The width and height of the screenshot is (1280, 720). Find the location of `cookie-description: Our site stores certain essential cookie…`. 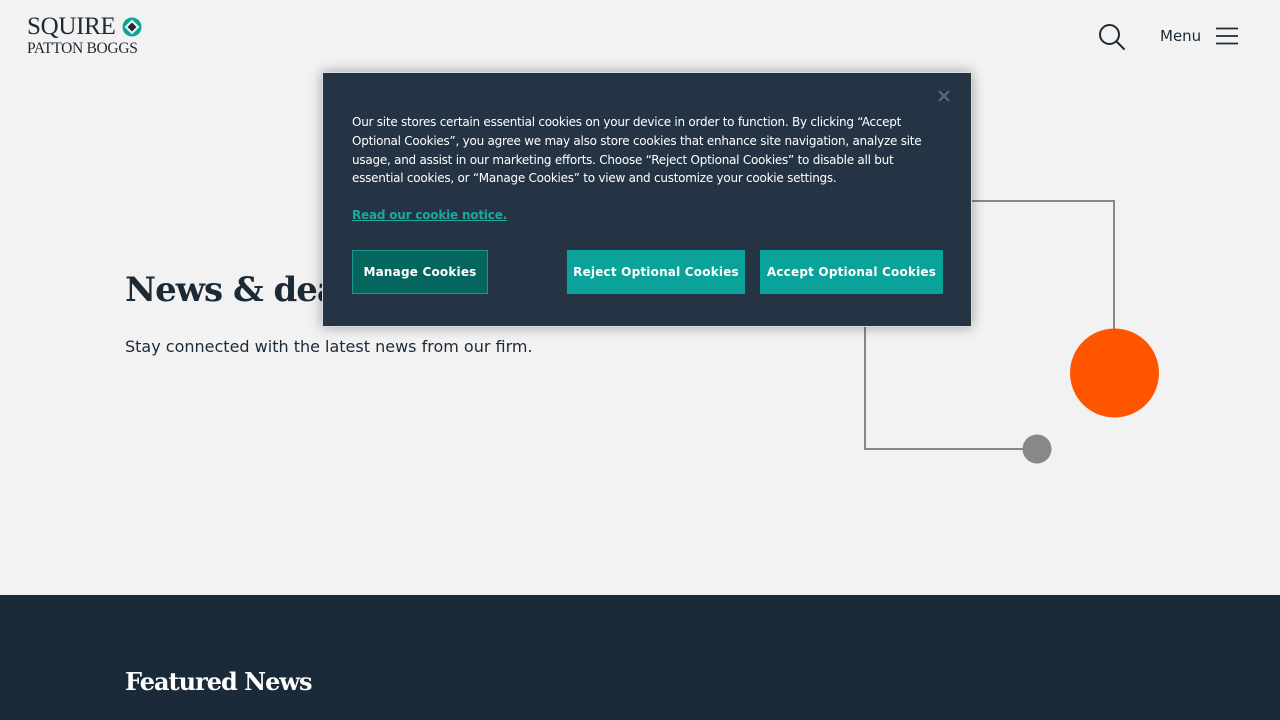

cookie-description: Our site stores certain essential cookie… is located at coordinates (637, 150).